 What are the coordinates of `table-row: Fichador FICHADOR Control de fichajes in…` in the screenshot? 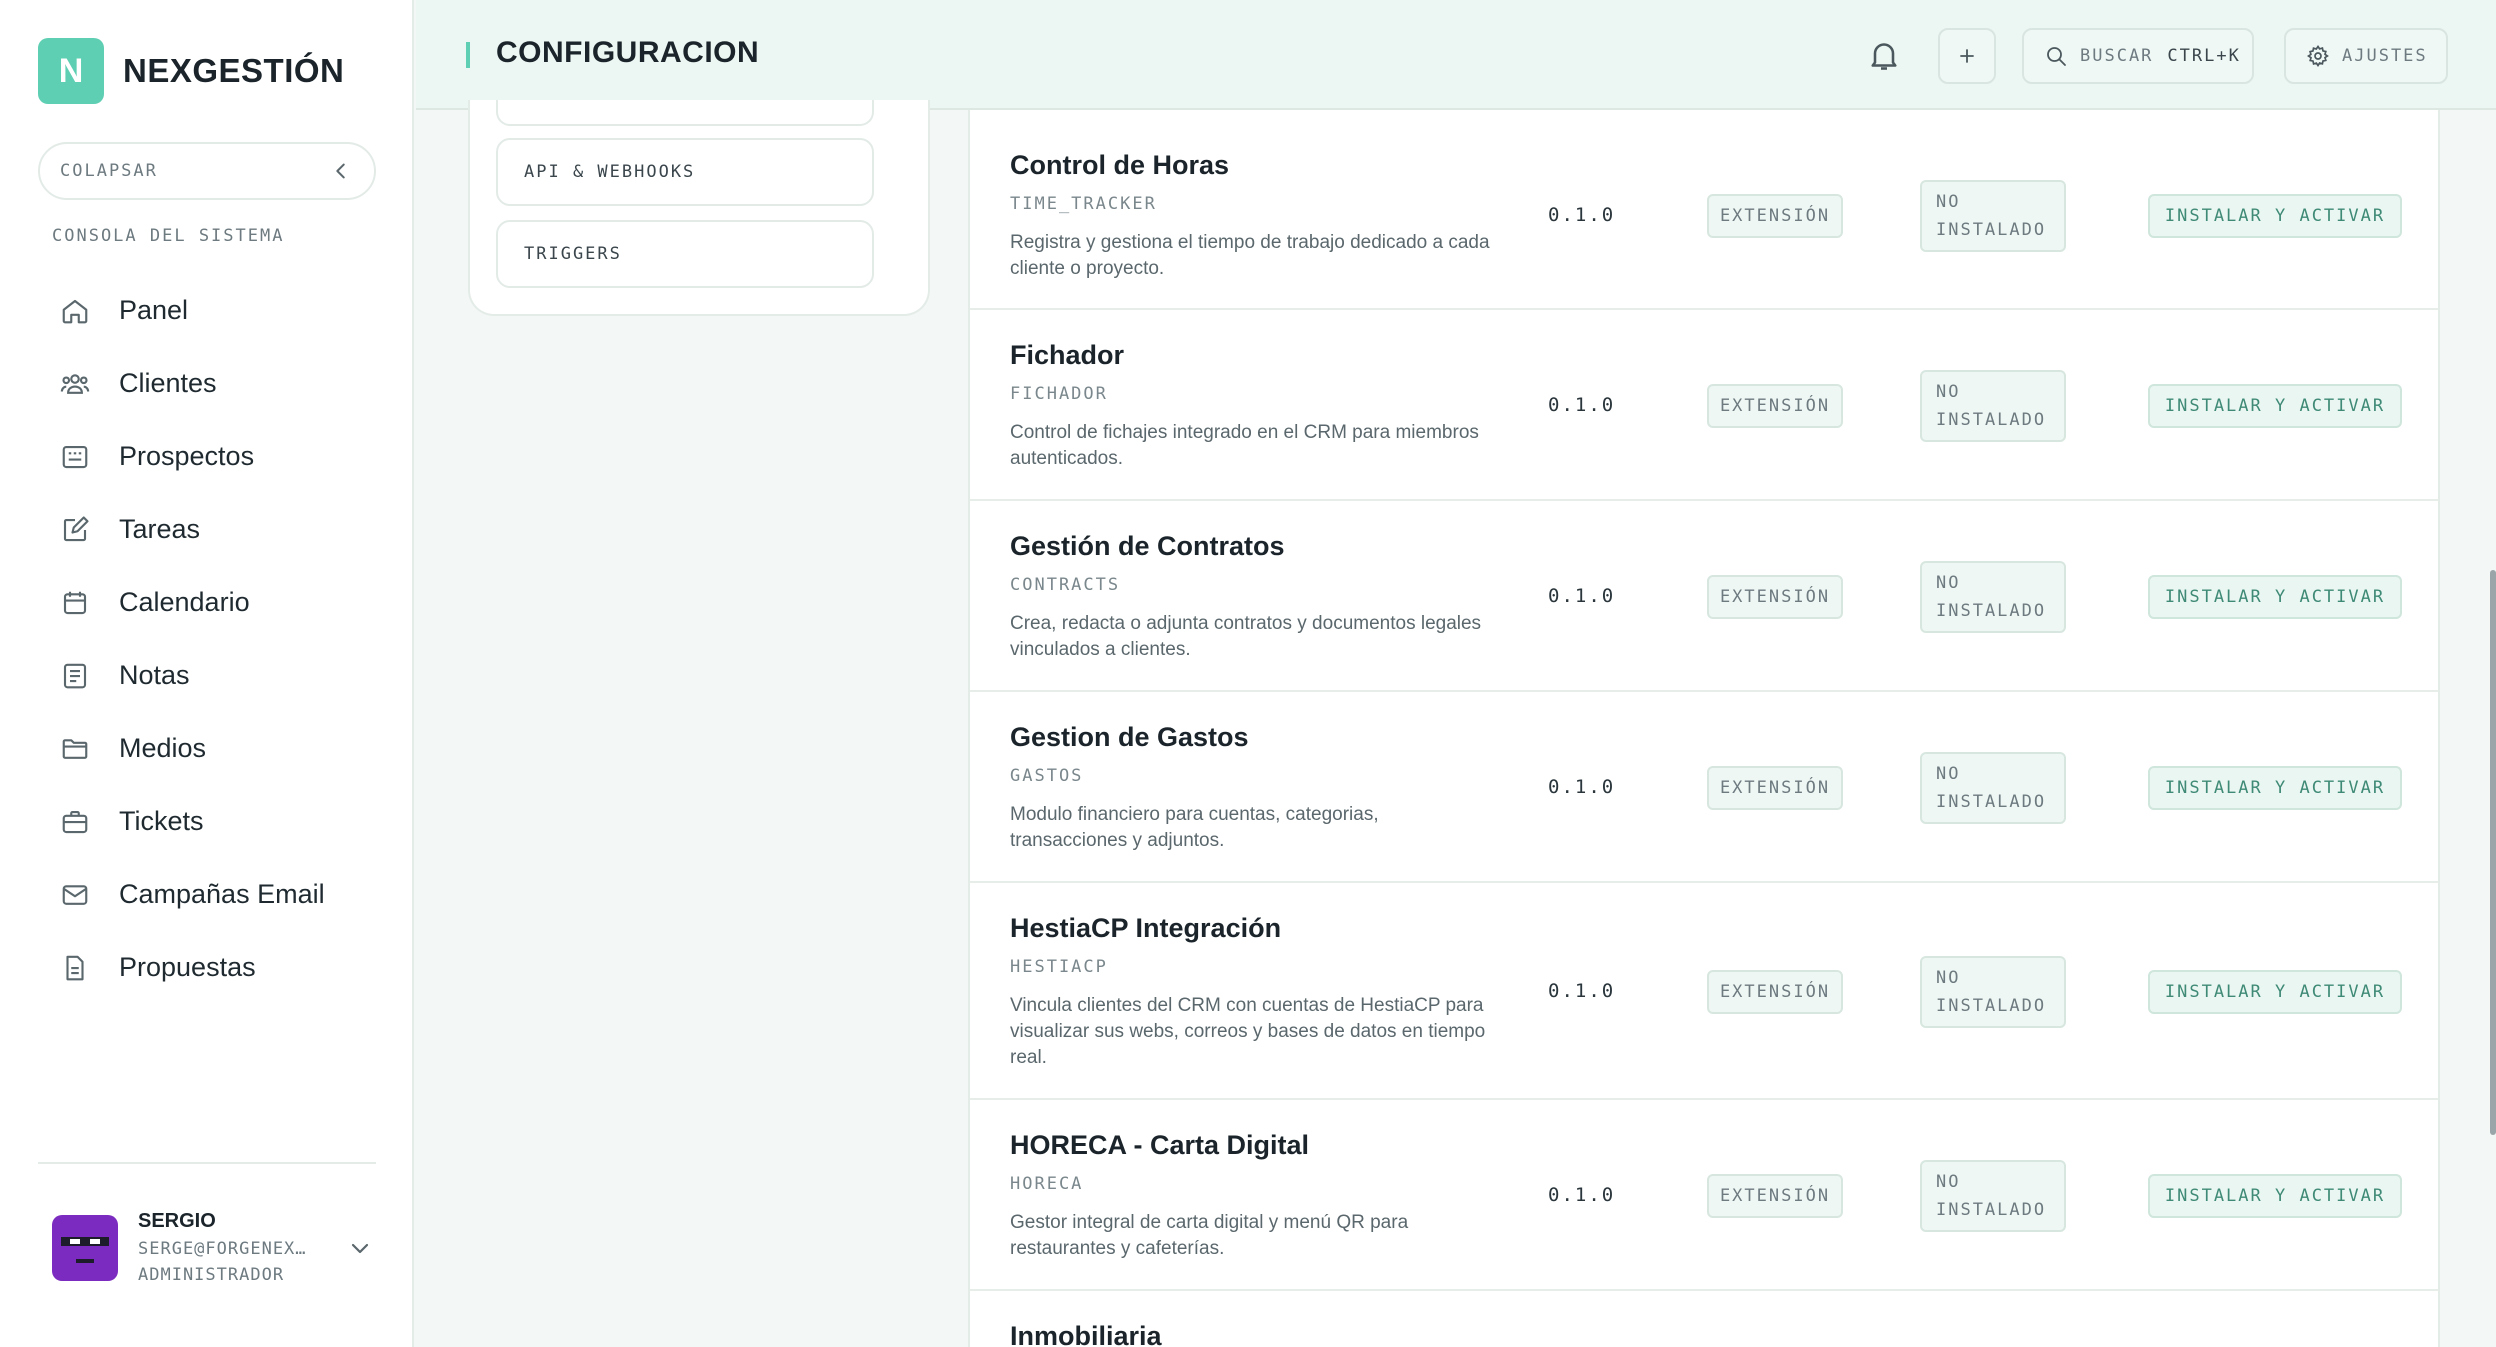 It's located at (1704, 405).